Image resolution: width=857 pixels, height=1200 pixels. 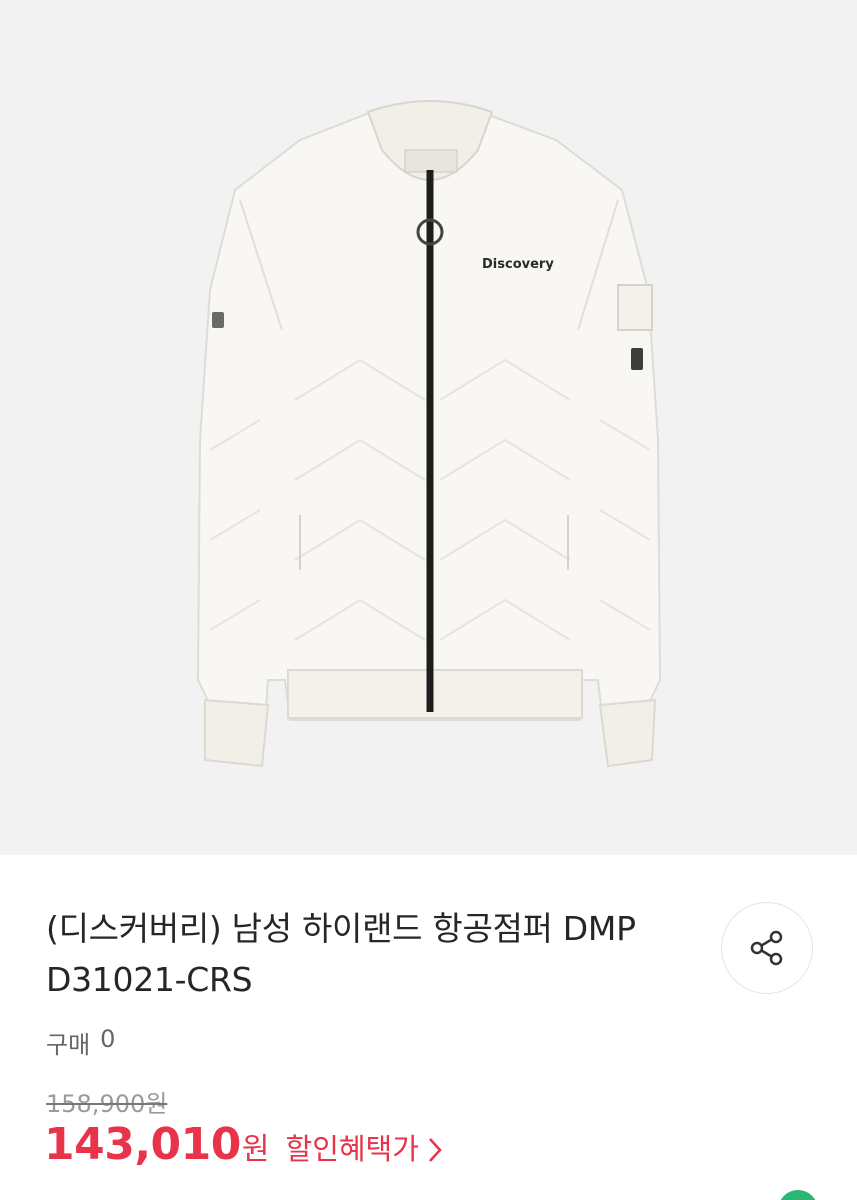 What do you see at coordinates (435, 1150) in the screenshot?
I see `chevron-right-icon` at bounding box center [435, 1150].